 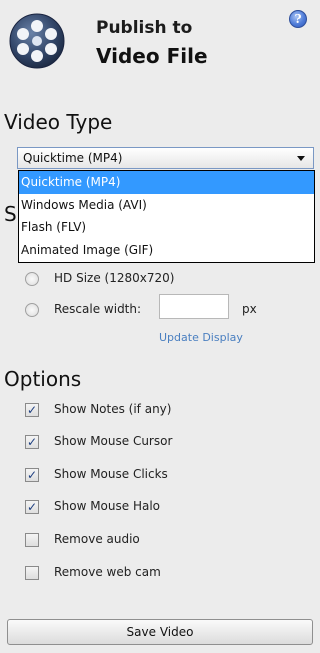 What do you see at coordinates (32, 475) in the screenshot?
I see `show-mouse-clicks-checkbox: ✓` at bounding box center [32, 475].